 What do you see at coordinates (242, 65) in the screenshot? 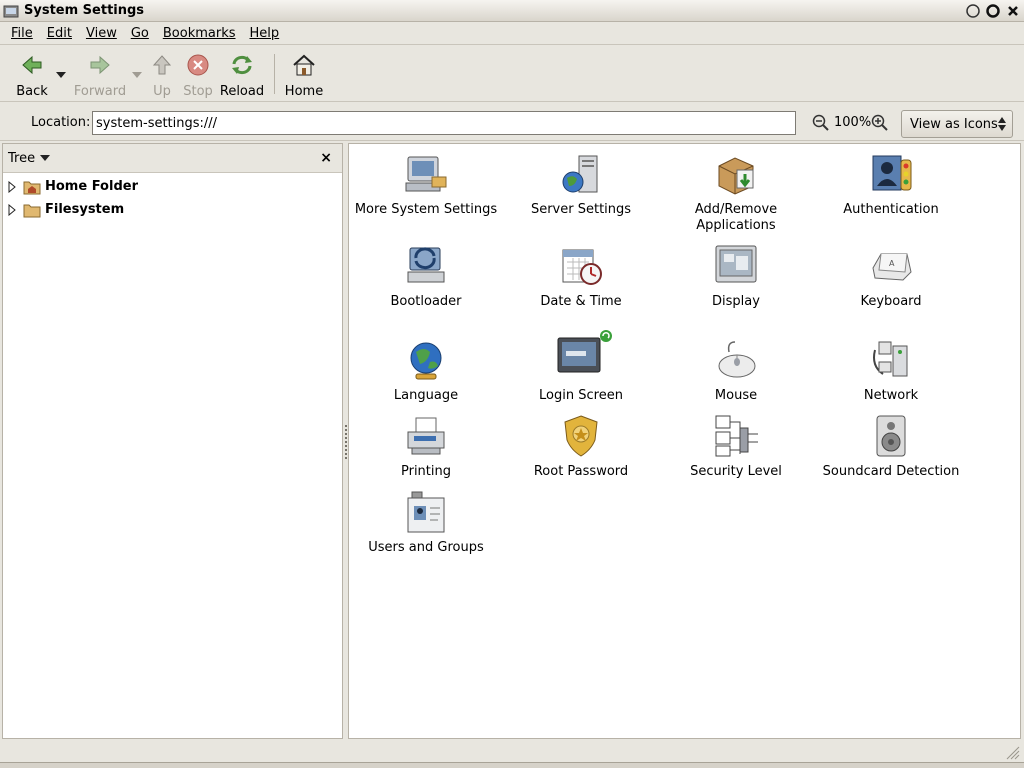
I see `reload-icon` at bounding box center [242, 65].